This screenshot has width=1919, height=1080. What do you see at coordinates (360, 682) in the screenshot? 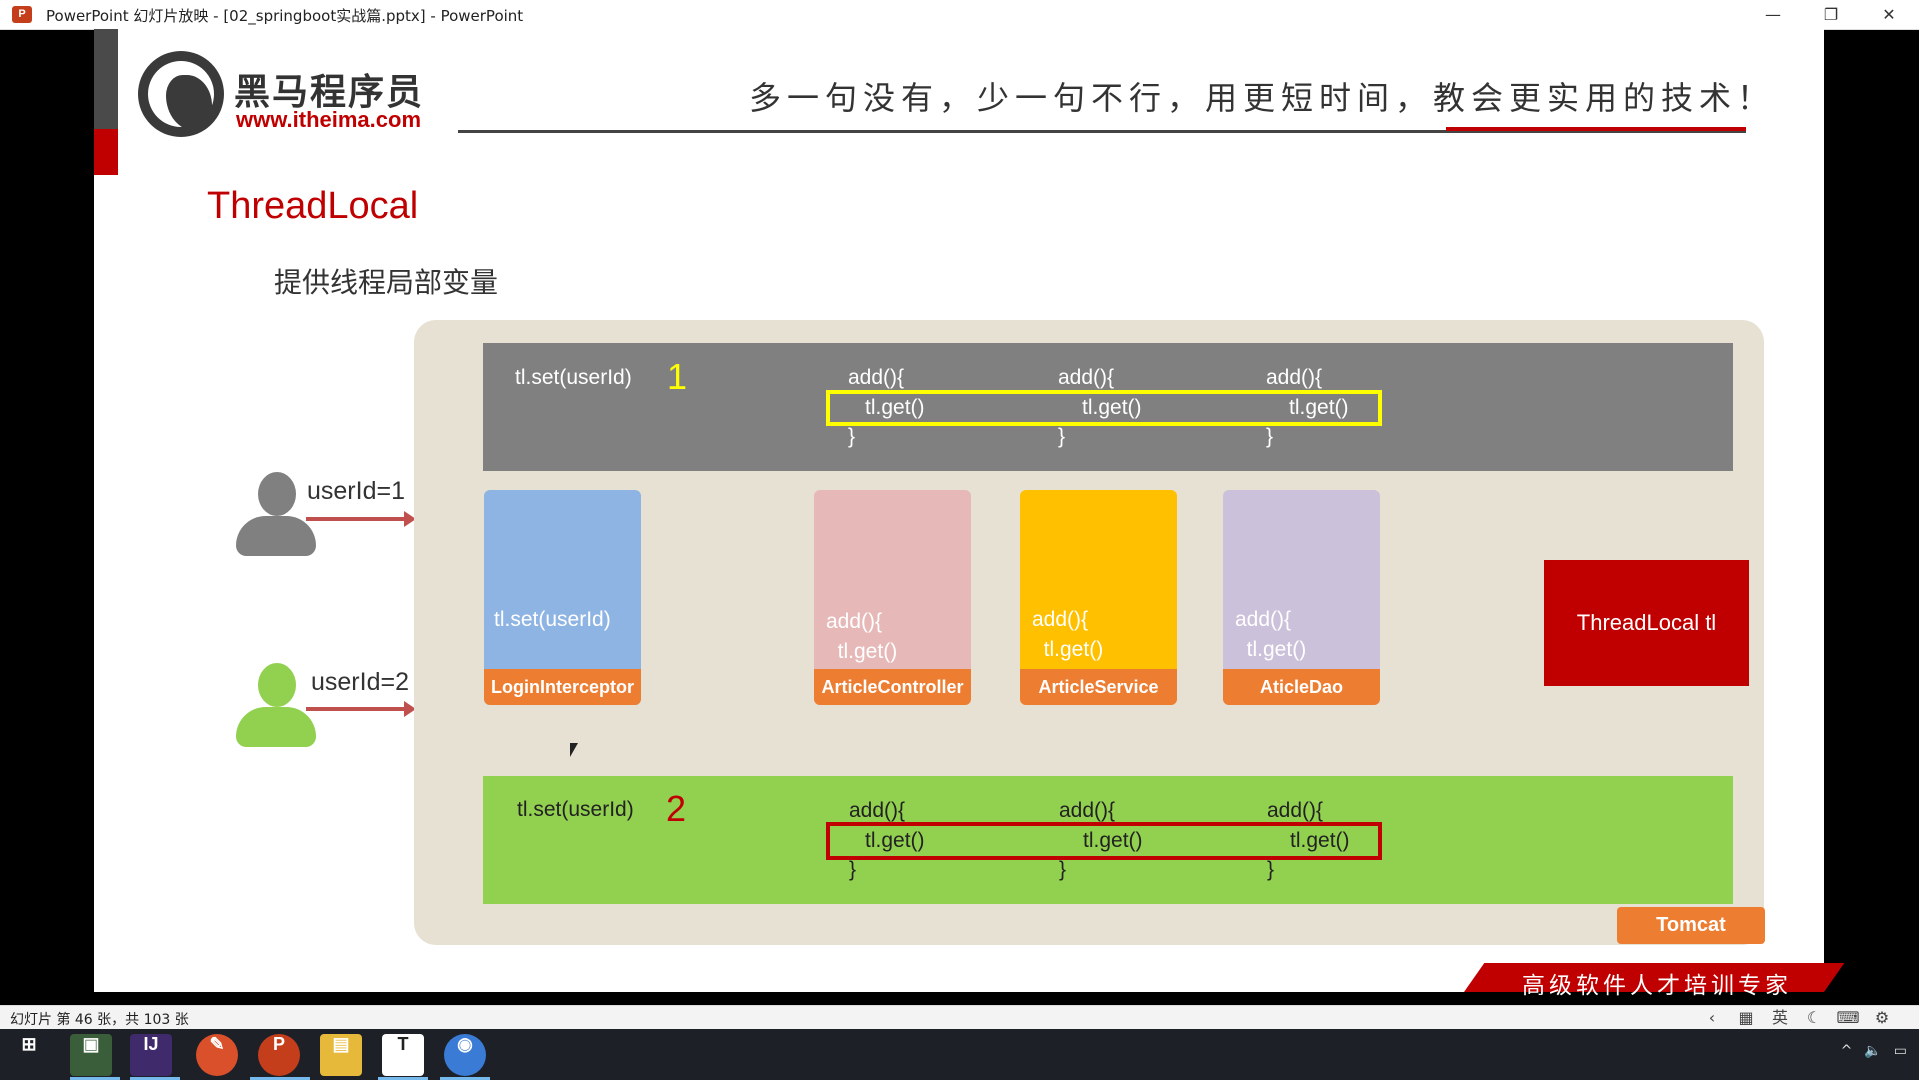
I see `user-2-label: userId=2` at bounding box center [360, 682].